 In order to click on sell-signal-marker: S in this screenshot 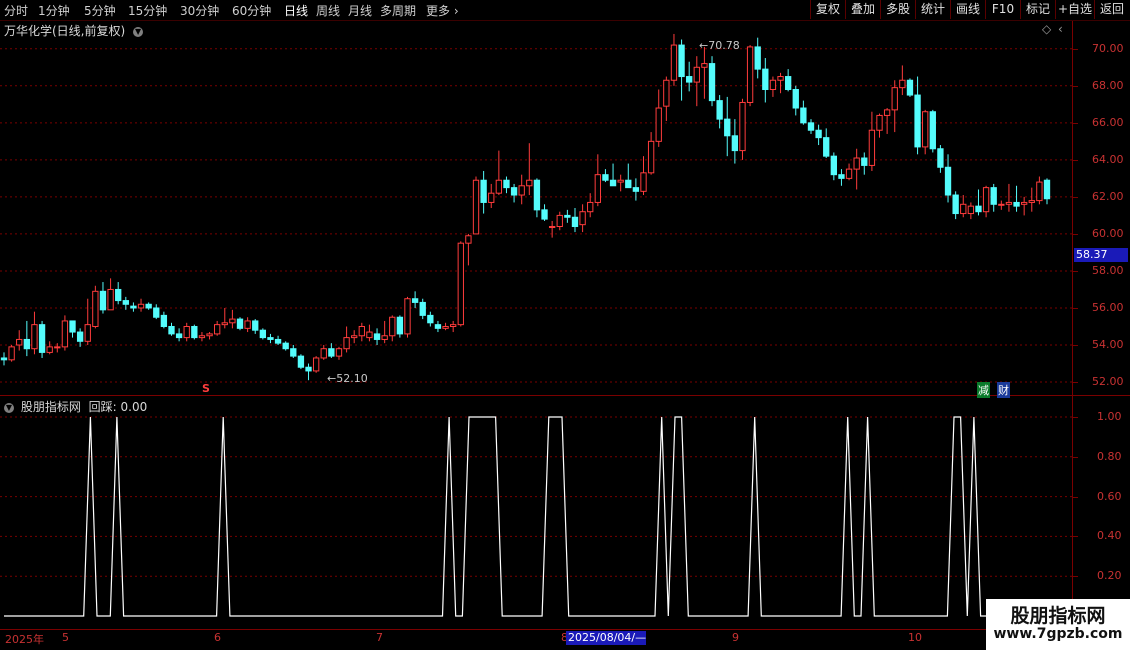, I will do `click(206, 388)`.